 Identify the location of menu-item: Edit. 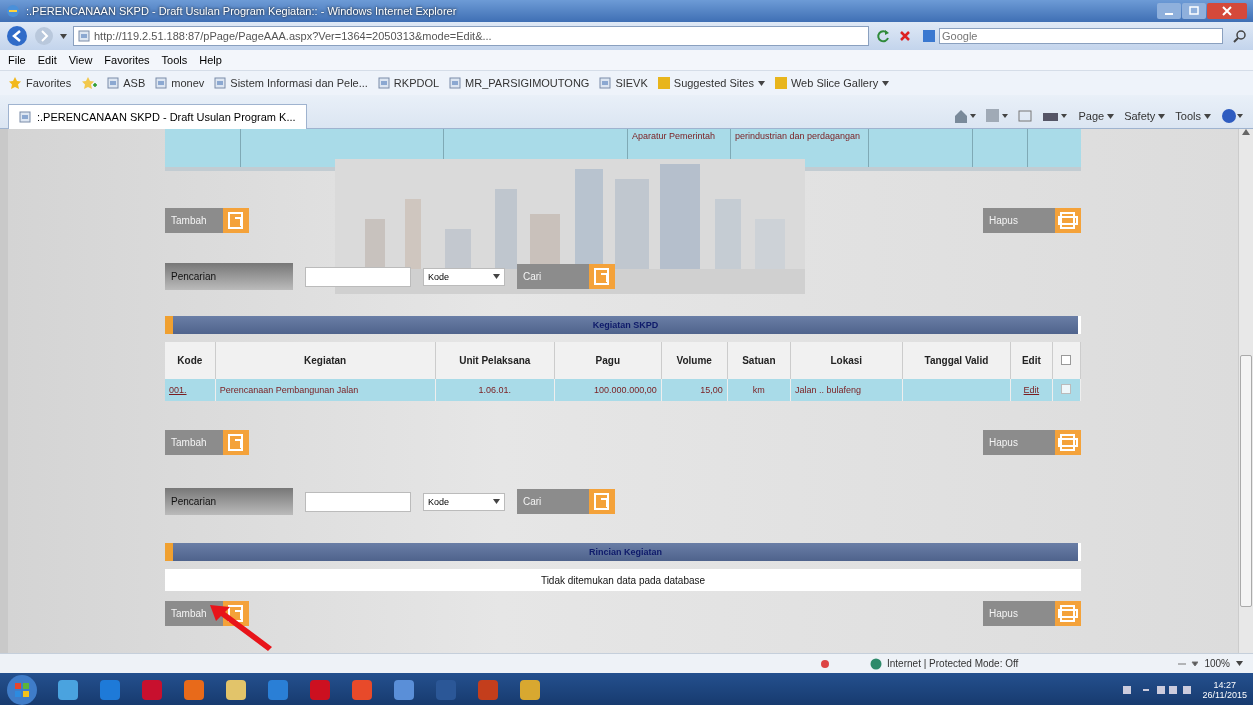
(47, 60).